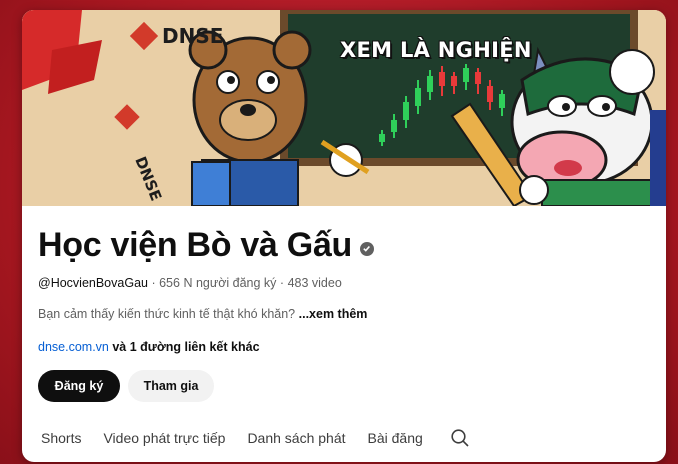 The height and width of the screenshot is (464, 678). Describe the element at coordinates (61, 438) in the screenshot. I see `tab-shorts: Shorts` at that location.